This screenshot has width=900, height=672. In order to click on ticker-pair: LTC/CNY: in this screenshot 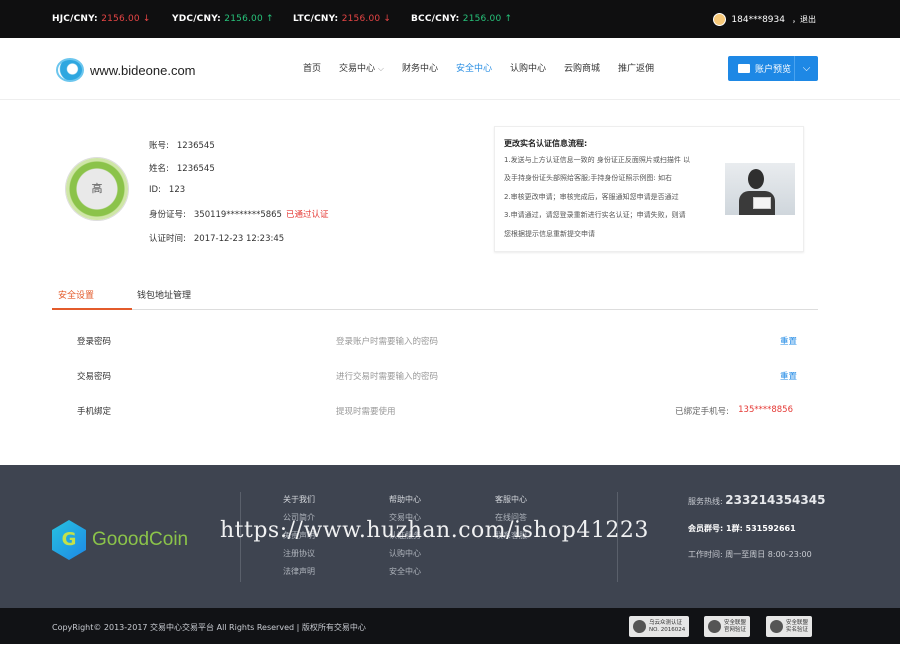, I will do `click(316, 19)`.